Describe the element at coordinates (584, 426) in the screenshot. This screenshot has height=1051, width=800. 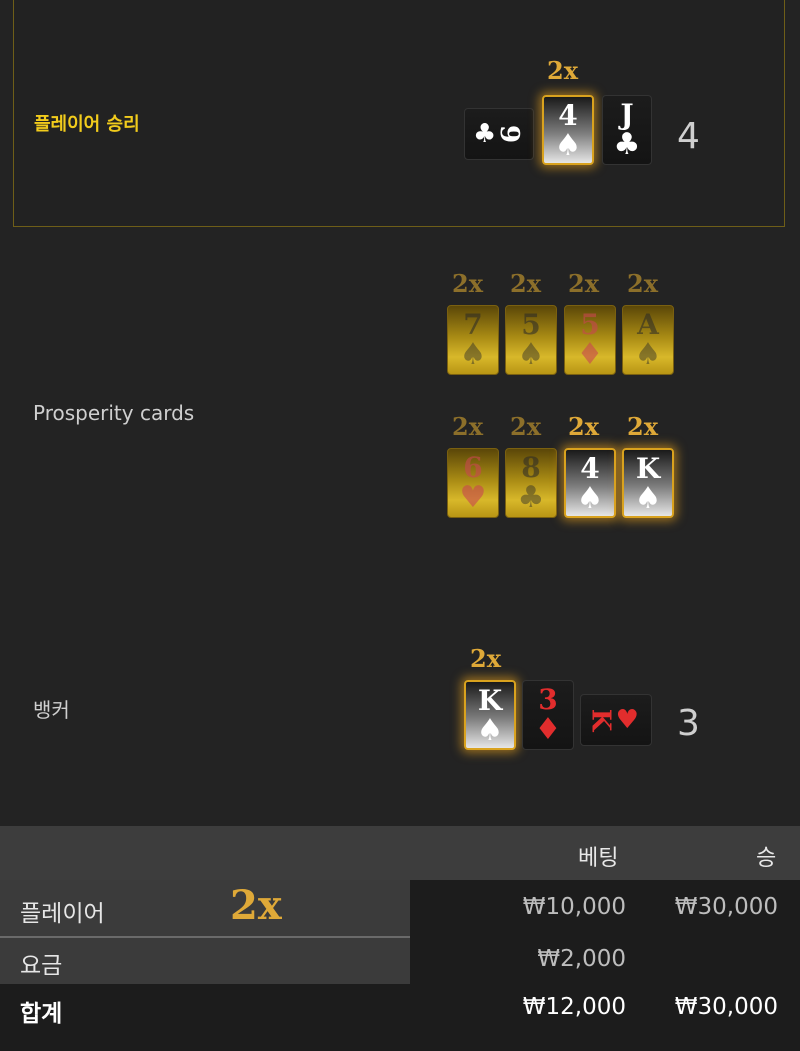
I see `prosperity-mult-7: 2x` at that location.